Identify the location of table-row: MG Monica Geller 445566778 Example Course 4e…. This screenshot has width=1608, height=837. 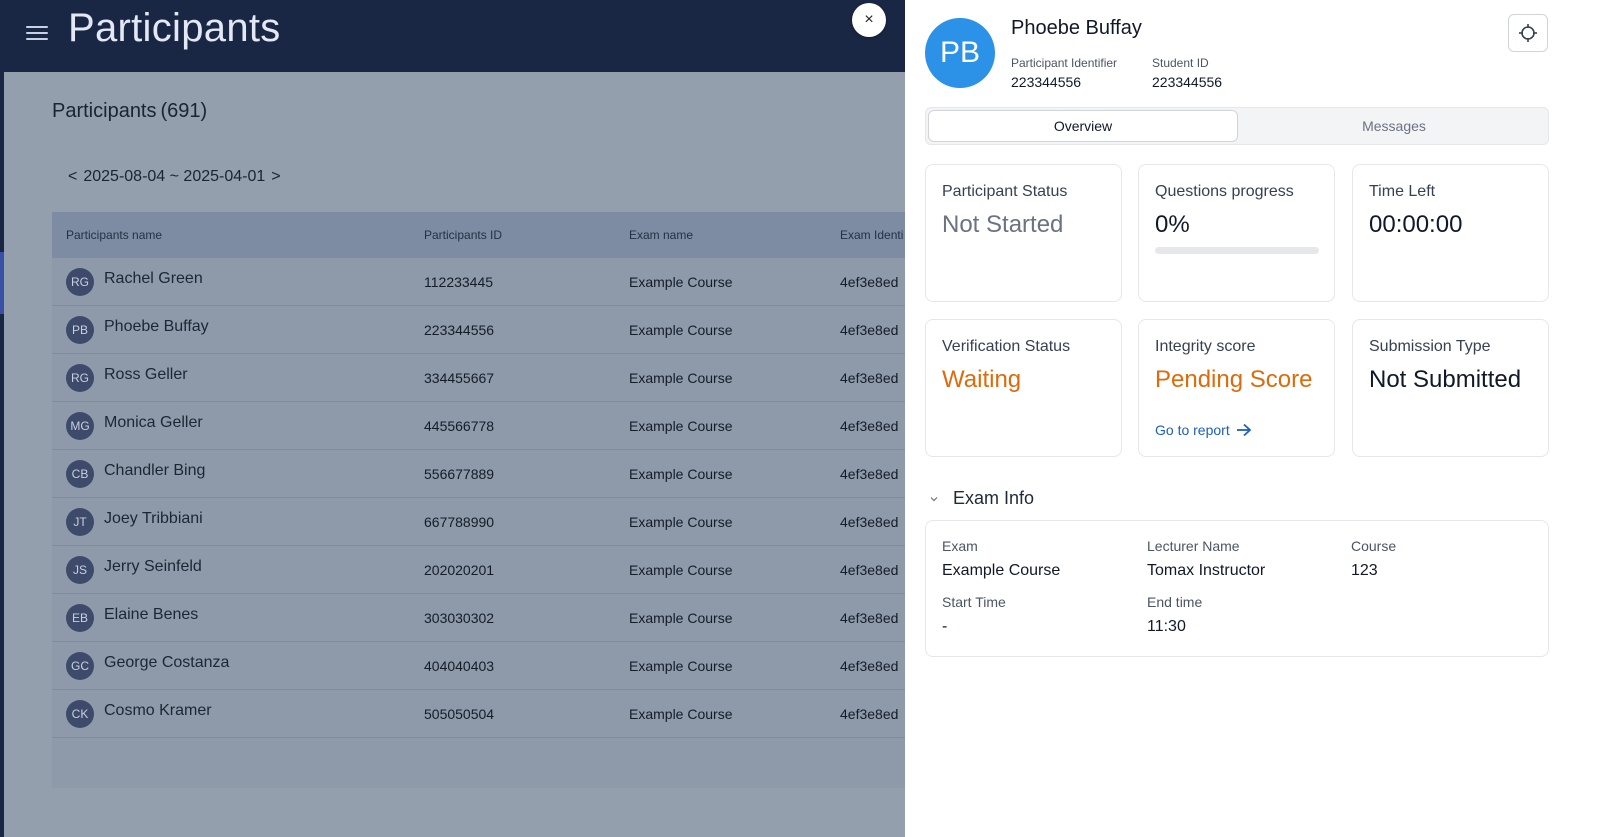
(493, 426).